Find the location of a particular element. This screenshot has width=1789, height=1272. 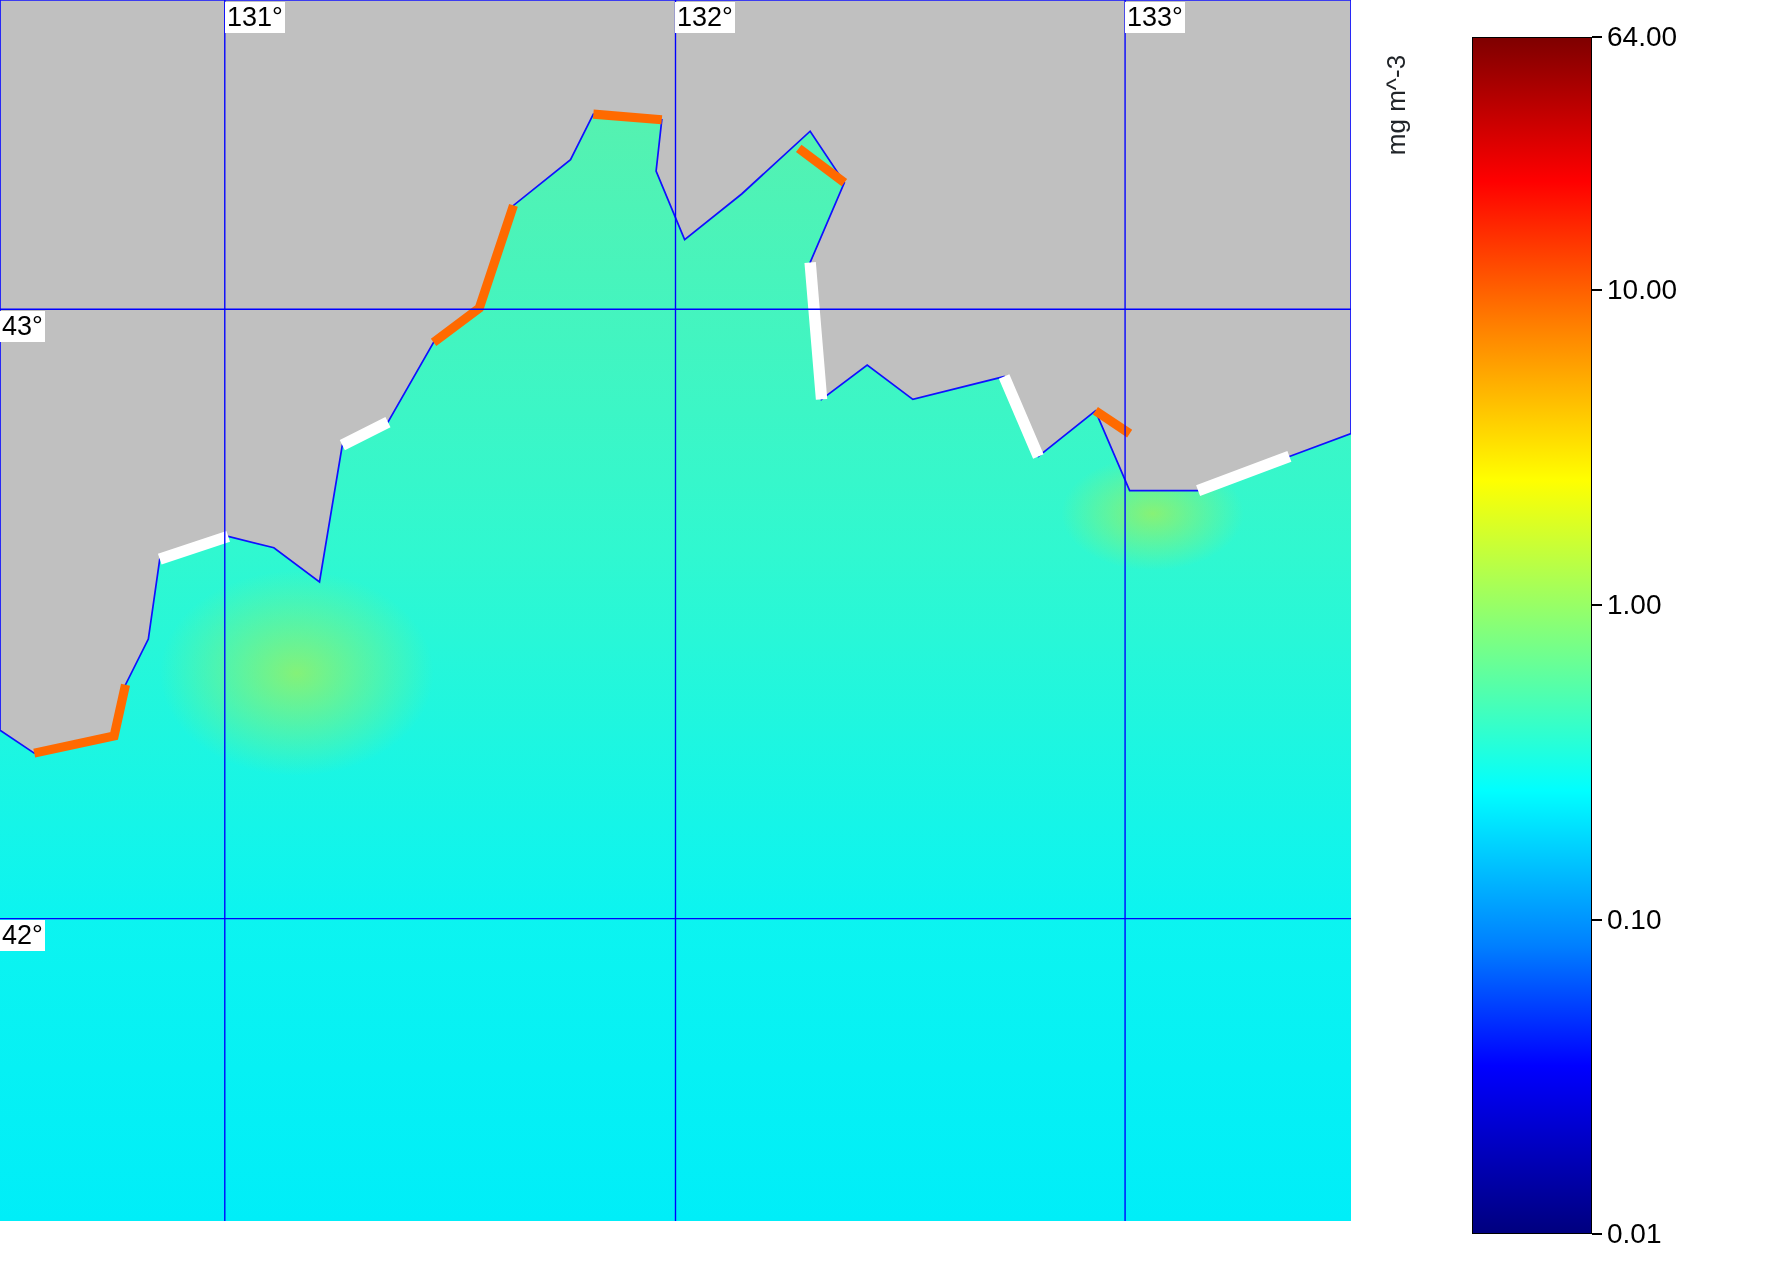

tick-label: 10.00 is located at coordinates (1642, 290).